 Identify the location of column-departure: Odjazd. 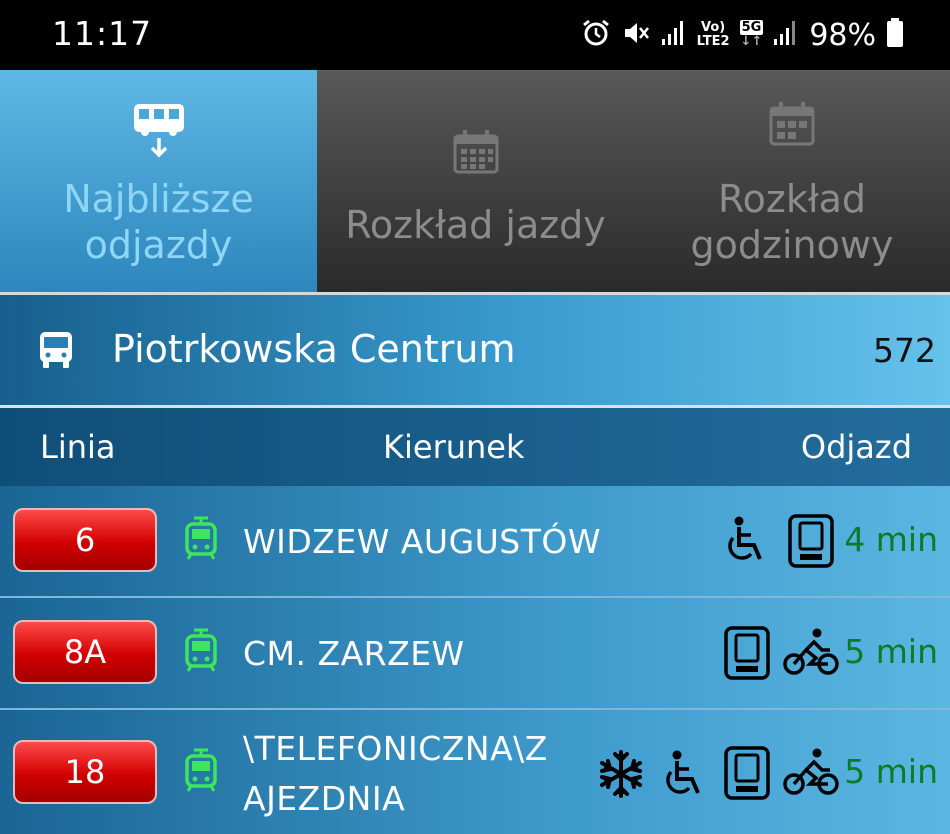
(856, 447).